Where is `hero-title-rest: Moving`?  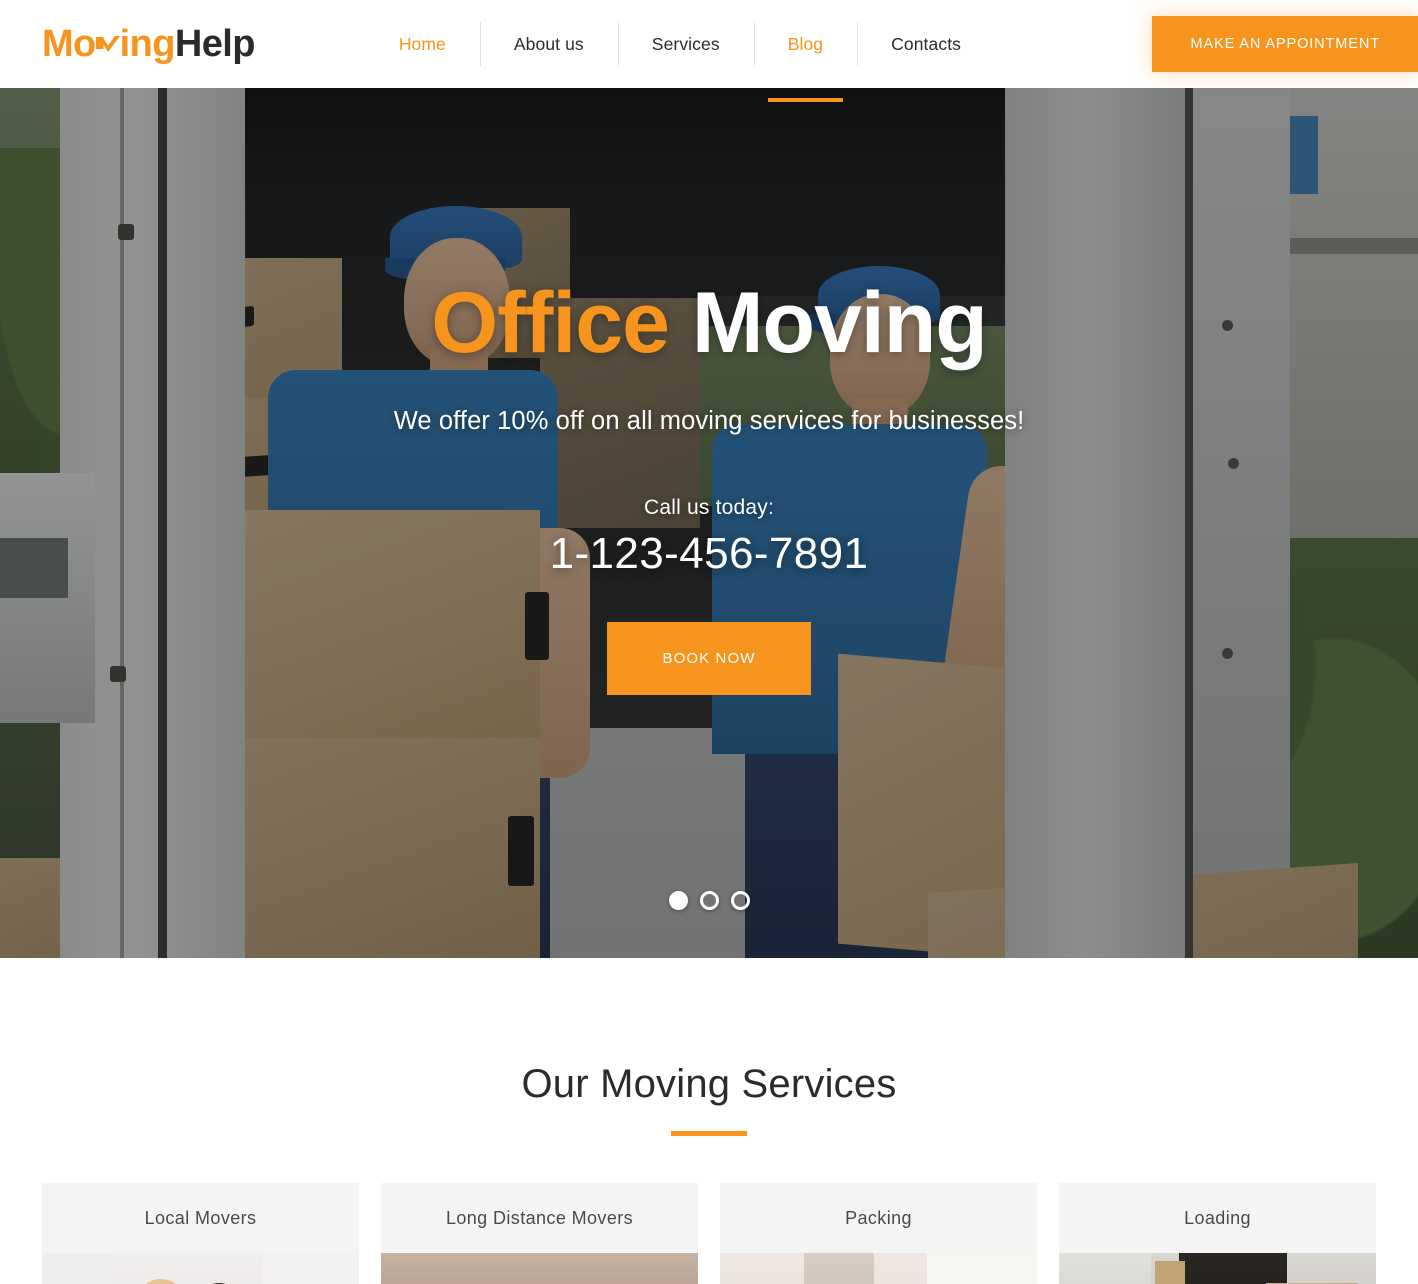 hero-title-rest: Moving is located at coordinates (839, 323).